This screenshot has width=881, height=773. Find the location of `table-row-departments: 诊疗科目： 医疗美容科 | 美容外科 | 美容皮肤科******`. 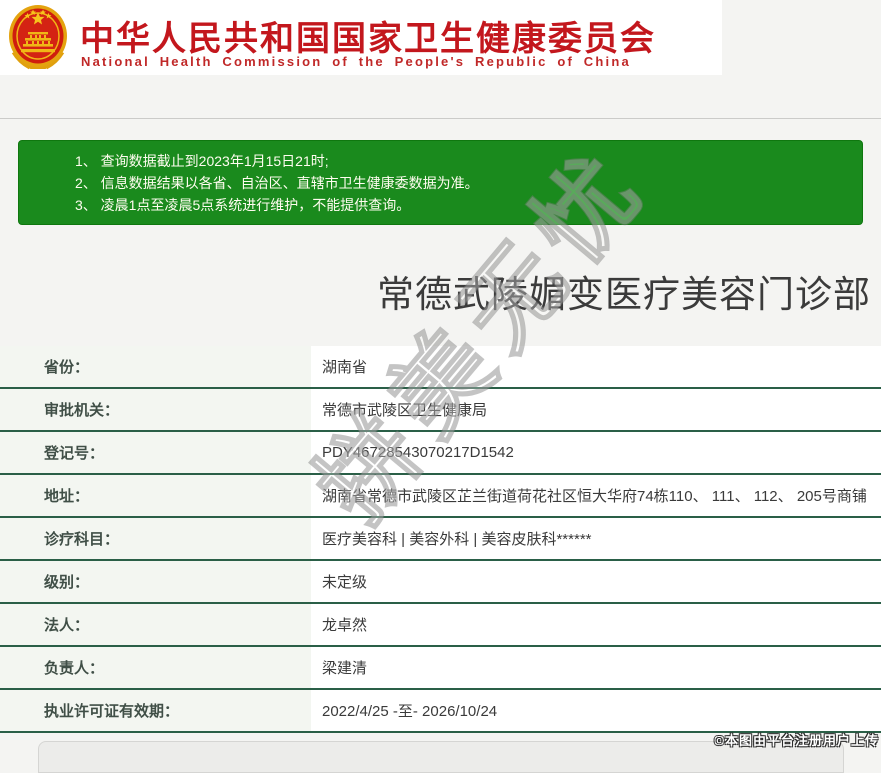

table-row-departments: 诊疗科目： 医疗美容科 | 美容外科 | 美容皮肤科****** is located at coordinates (440, 539).